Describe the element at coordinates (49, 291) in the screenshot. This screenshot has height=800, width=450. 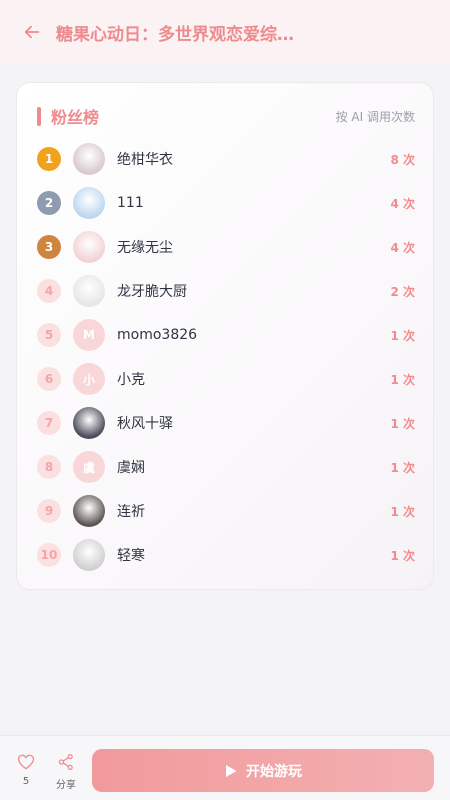
I see `rank-badge: 4` at that location.